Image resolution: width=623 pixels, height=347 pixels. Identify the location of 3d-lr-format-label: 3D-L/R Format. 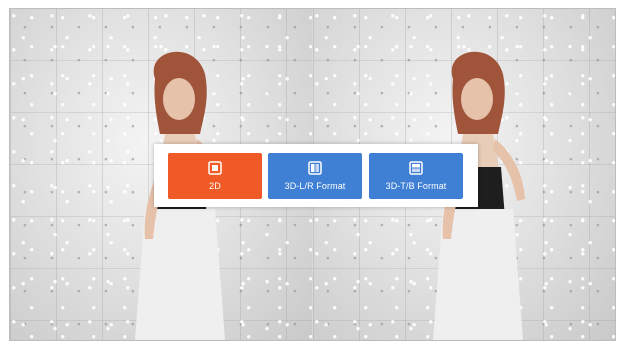
(315, 186).